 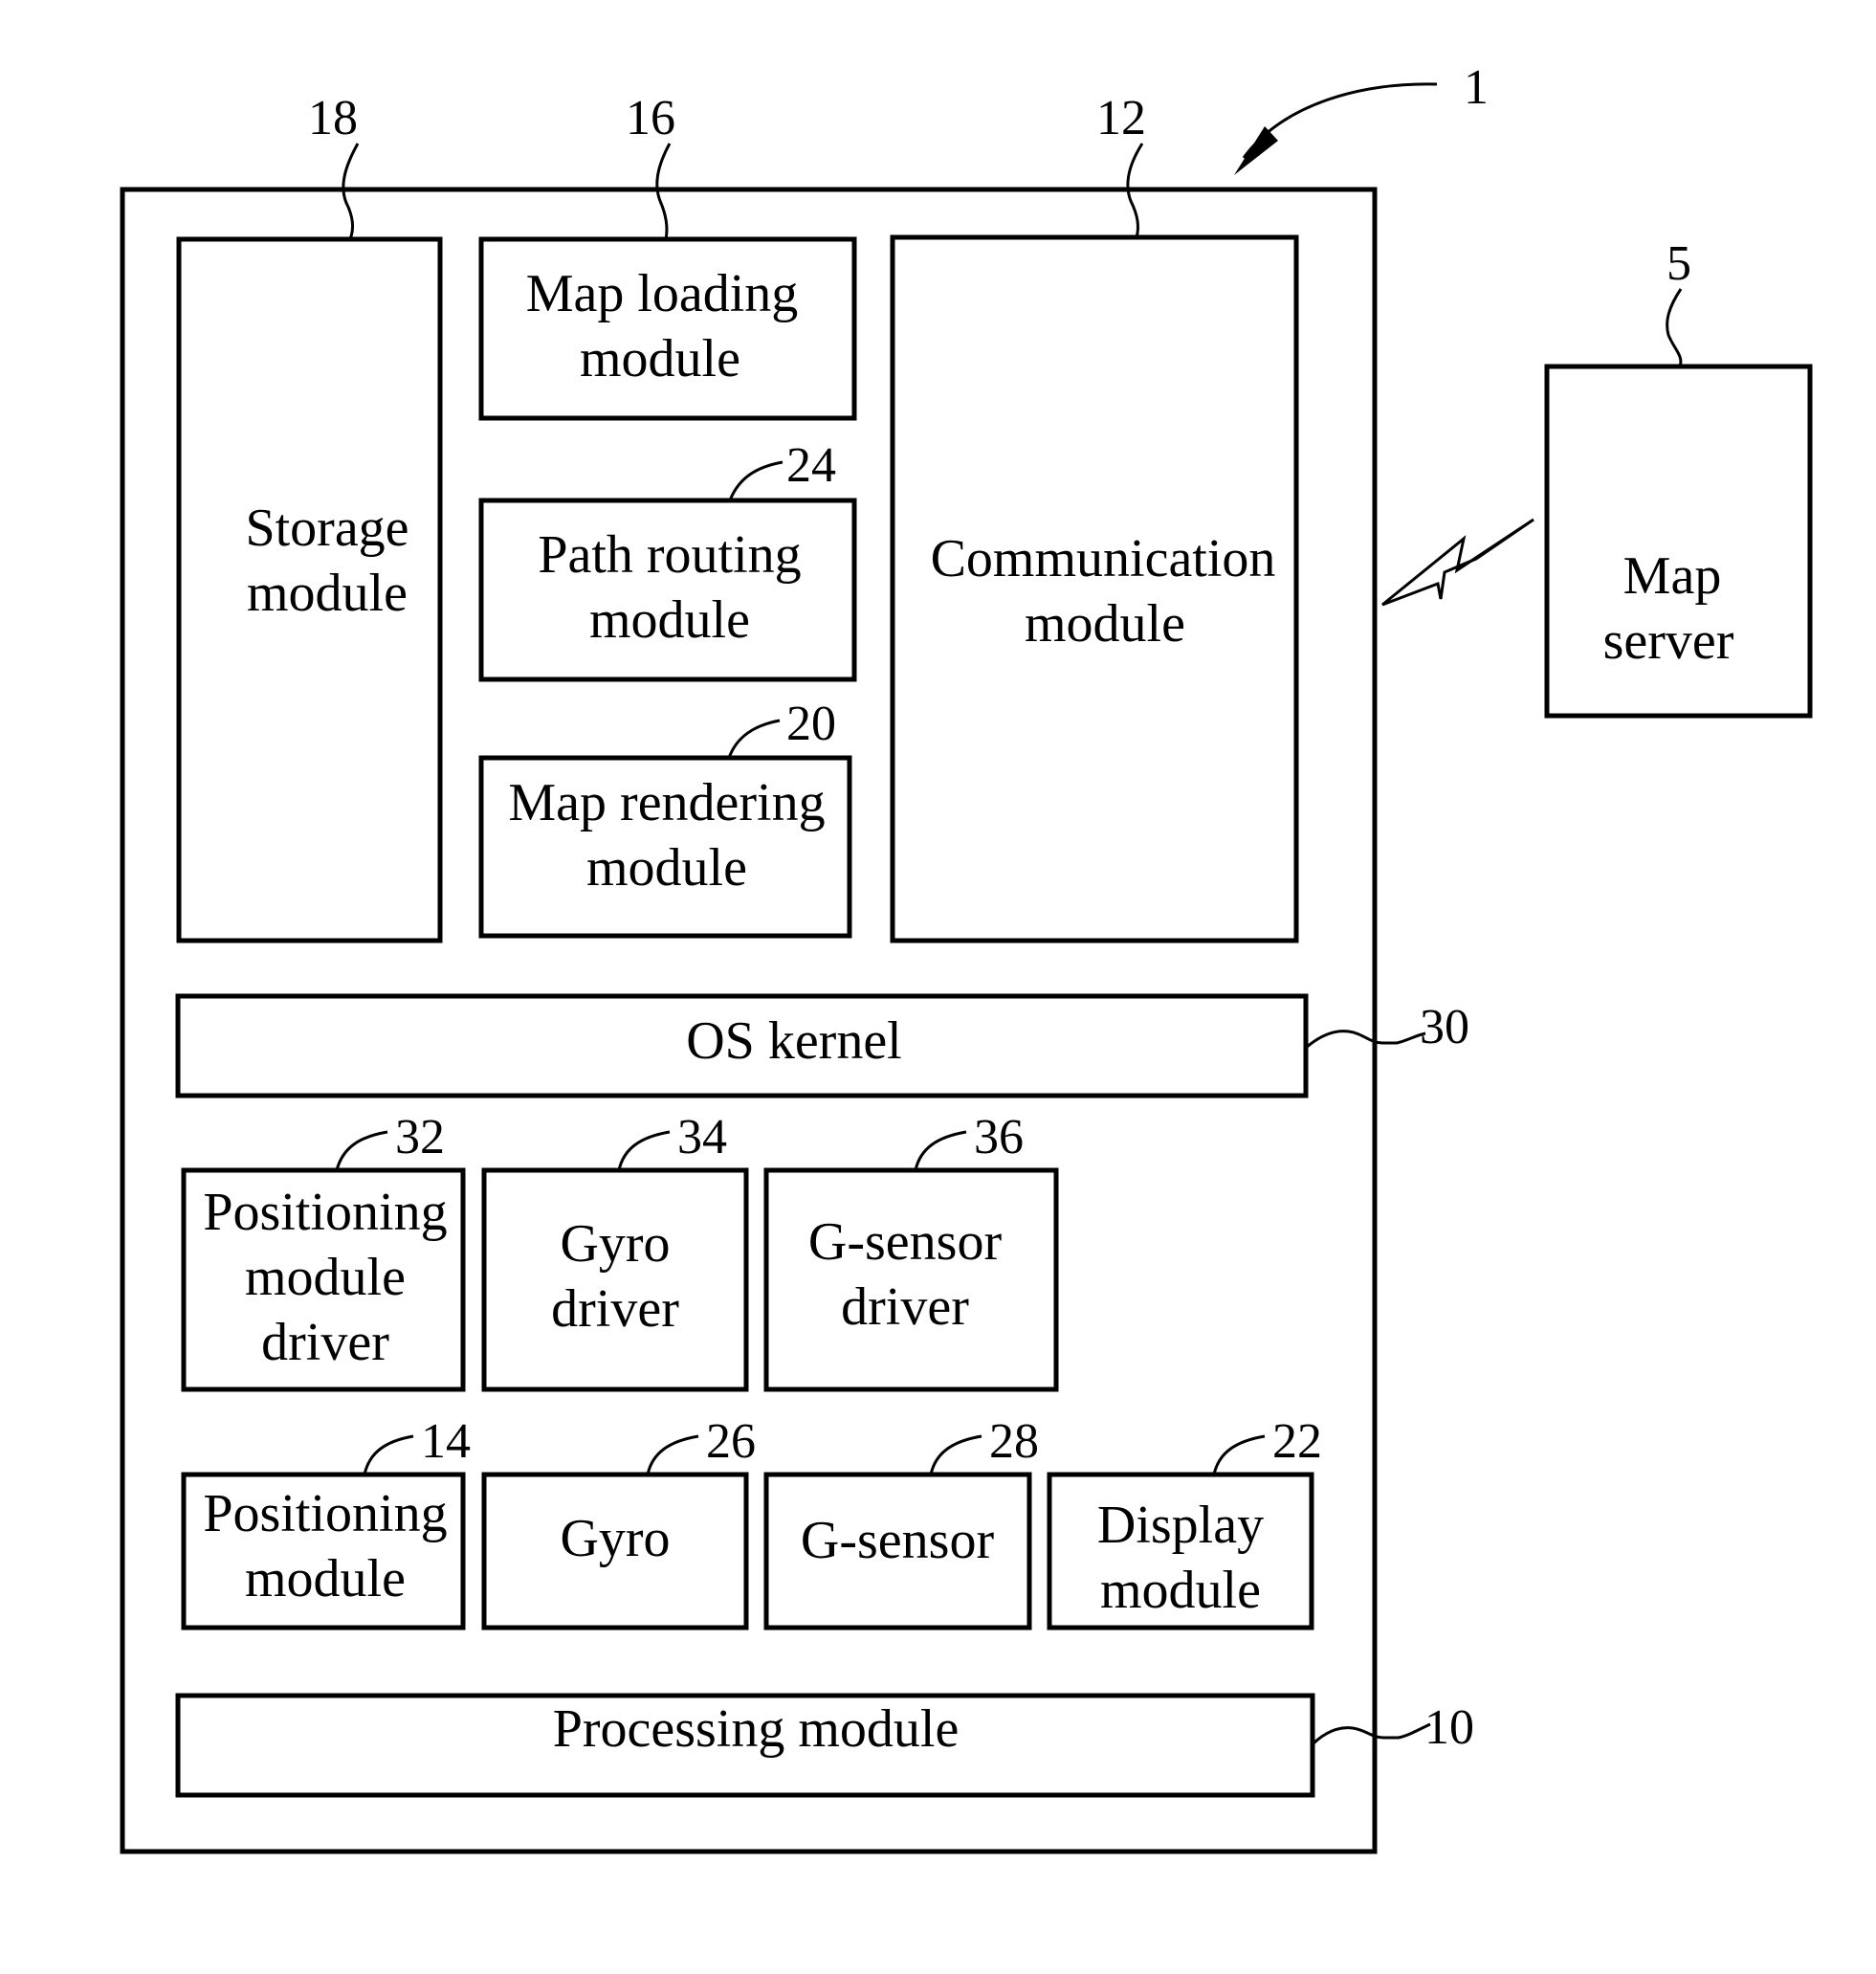 What do you see at coordinates (1105, 624) in the screenshot?
I see `communication-label-line2: module` at bounding box center [1105, 624].